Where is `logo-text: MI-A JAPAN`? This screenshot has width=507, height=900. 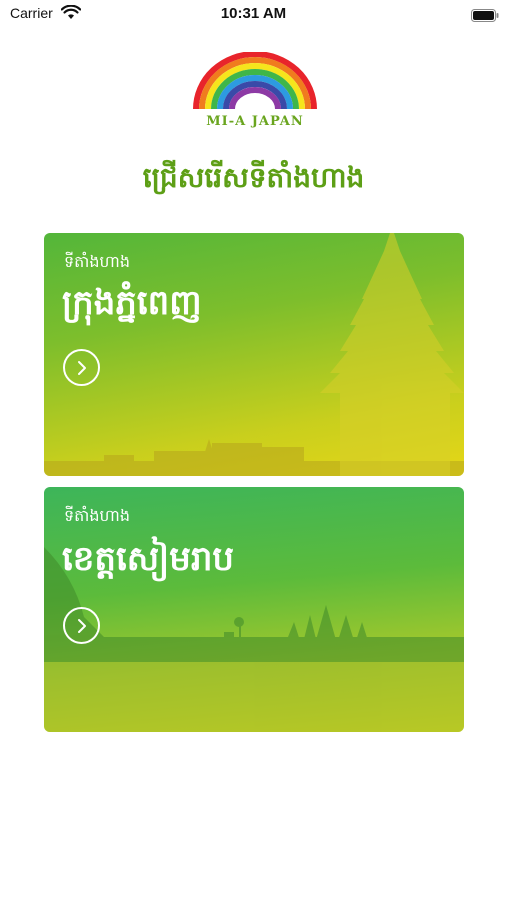 logo-text: MI-A JAPAN is located at coordinates (255, 121).